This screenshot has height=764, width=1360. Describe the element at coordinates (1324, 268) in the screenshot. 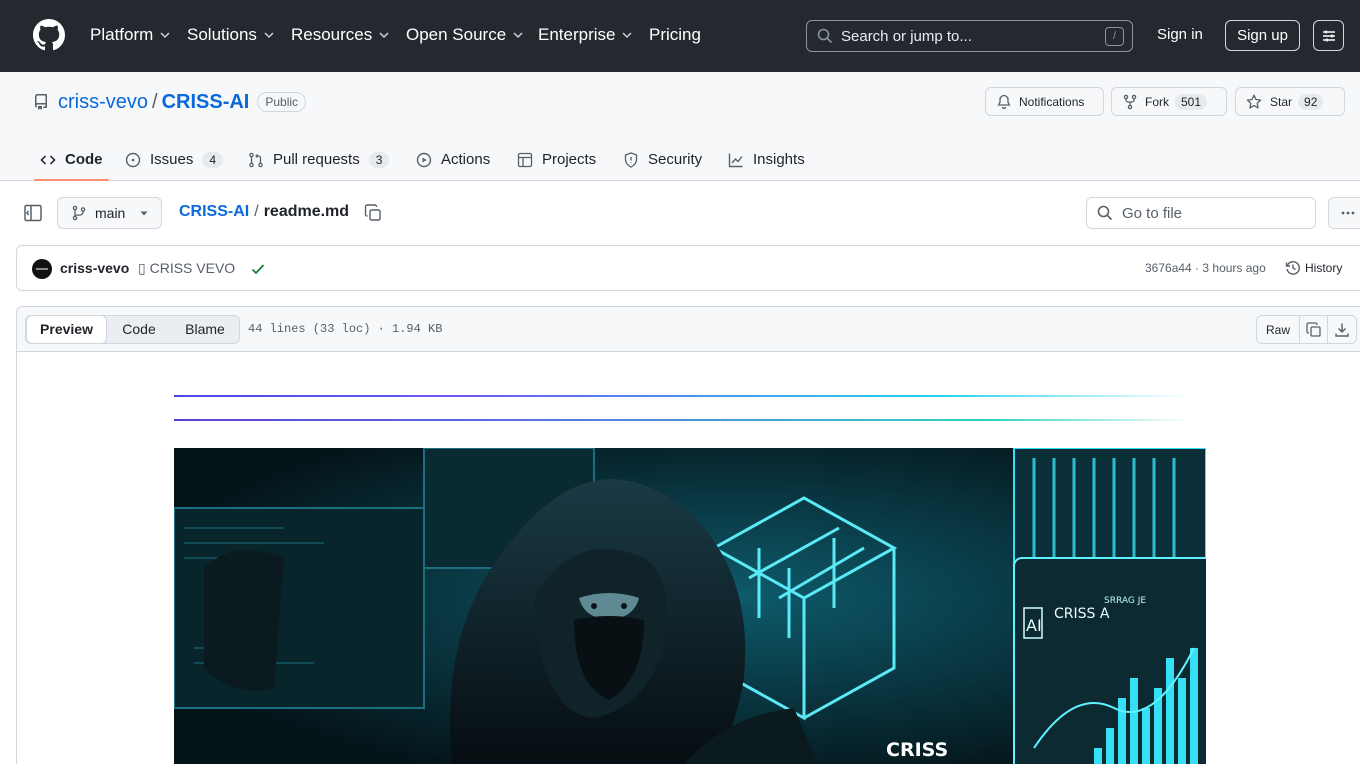

I see `history-label: History` at that location.